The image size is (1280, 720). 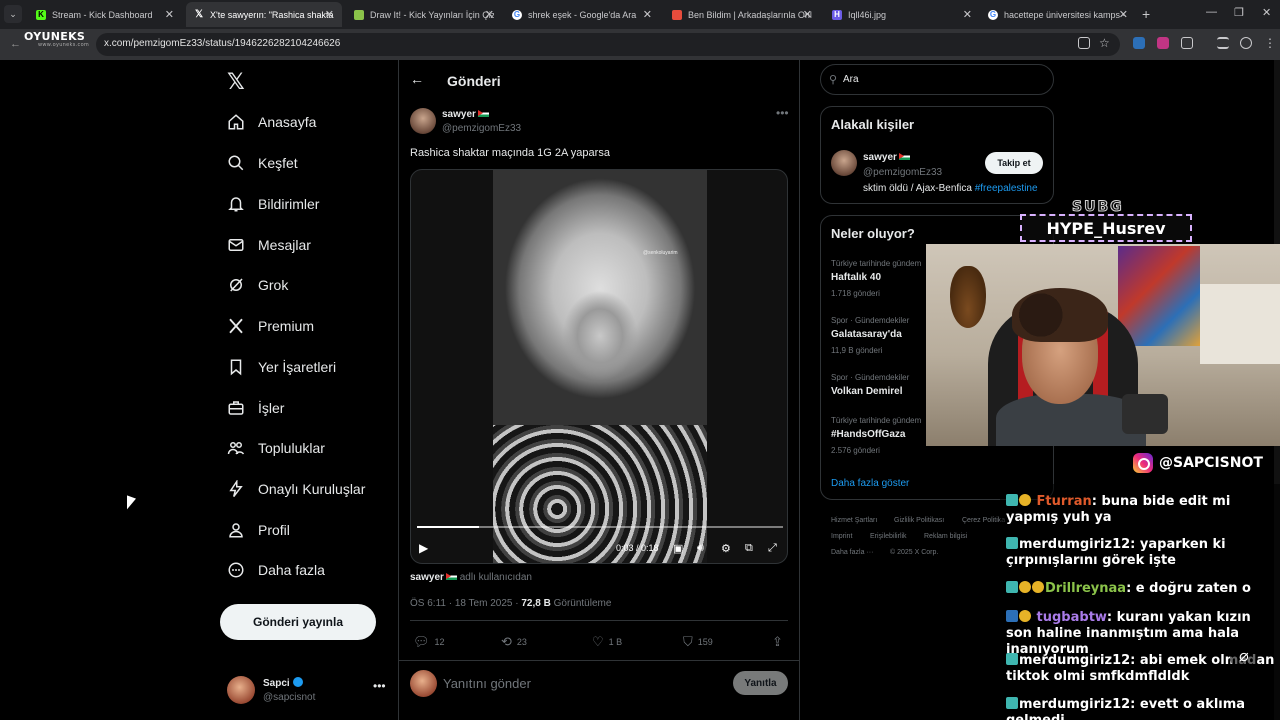 What do you see at coordinates (1146, 14) in the screenshot?
I see `new-tab-button: +` at bounding box center [1146, 14].